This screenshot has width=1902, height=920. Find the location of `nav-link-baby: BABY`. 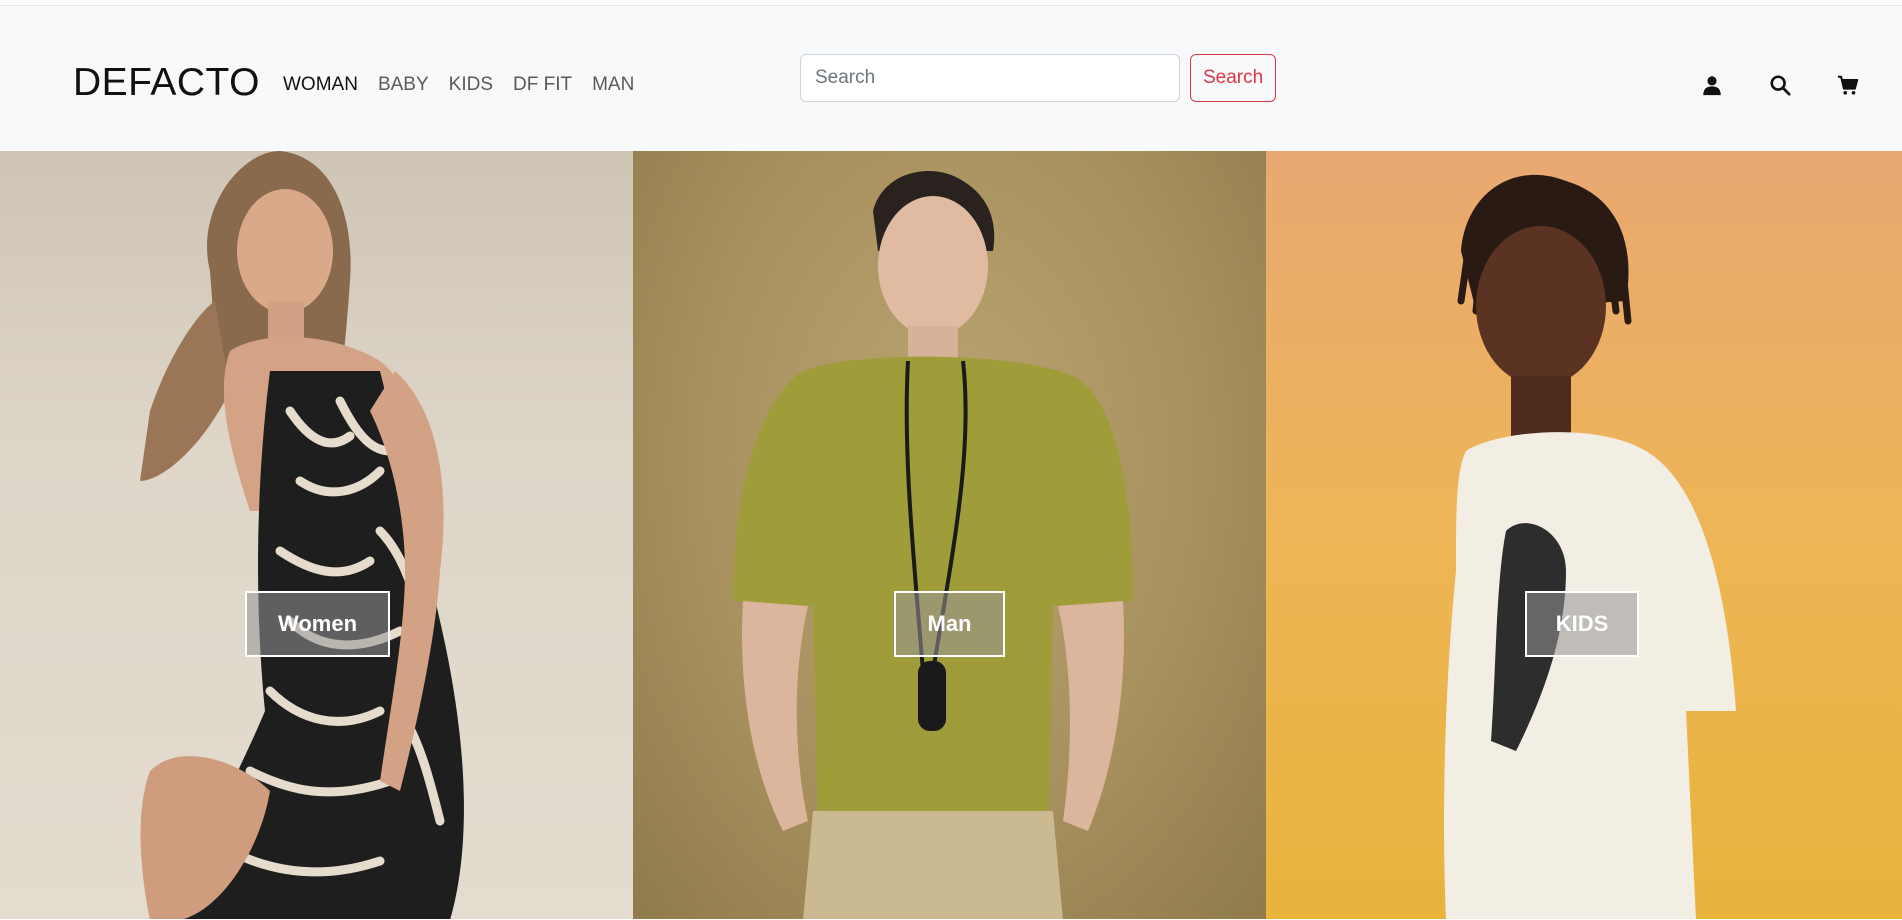

nav-link-baby: BABY is located at coordinates (403, 85).